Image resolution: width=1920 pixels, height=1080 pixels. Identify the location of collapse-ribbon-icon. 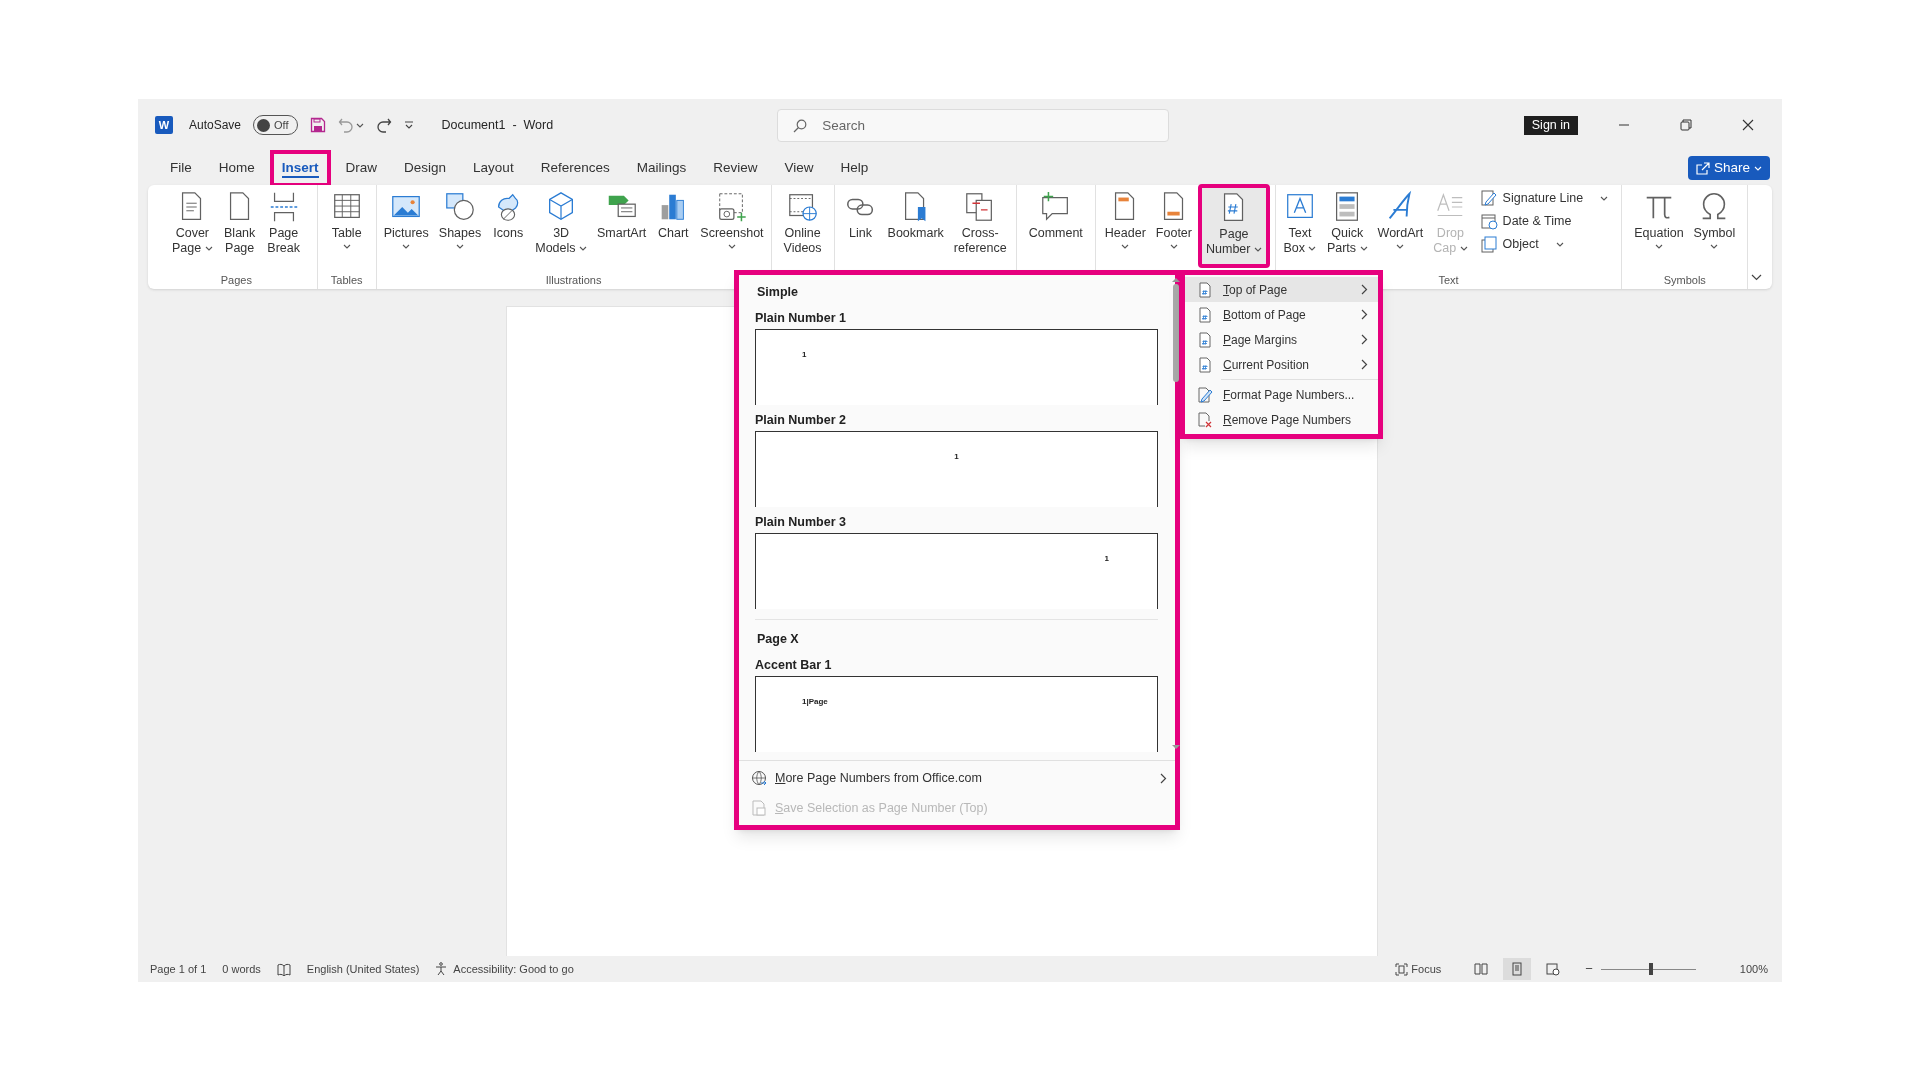
(1756, 277).